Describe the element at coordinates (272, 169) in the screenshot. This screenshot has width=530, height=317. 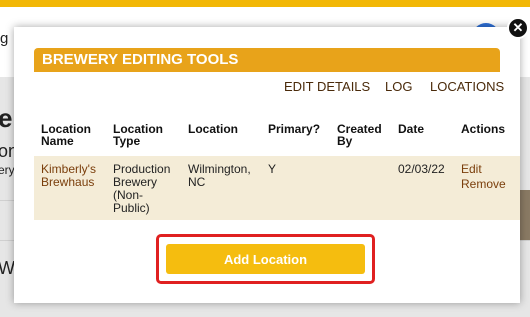
I see `primary-cell: Y` at that location.